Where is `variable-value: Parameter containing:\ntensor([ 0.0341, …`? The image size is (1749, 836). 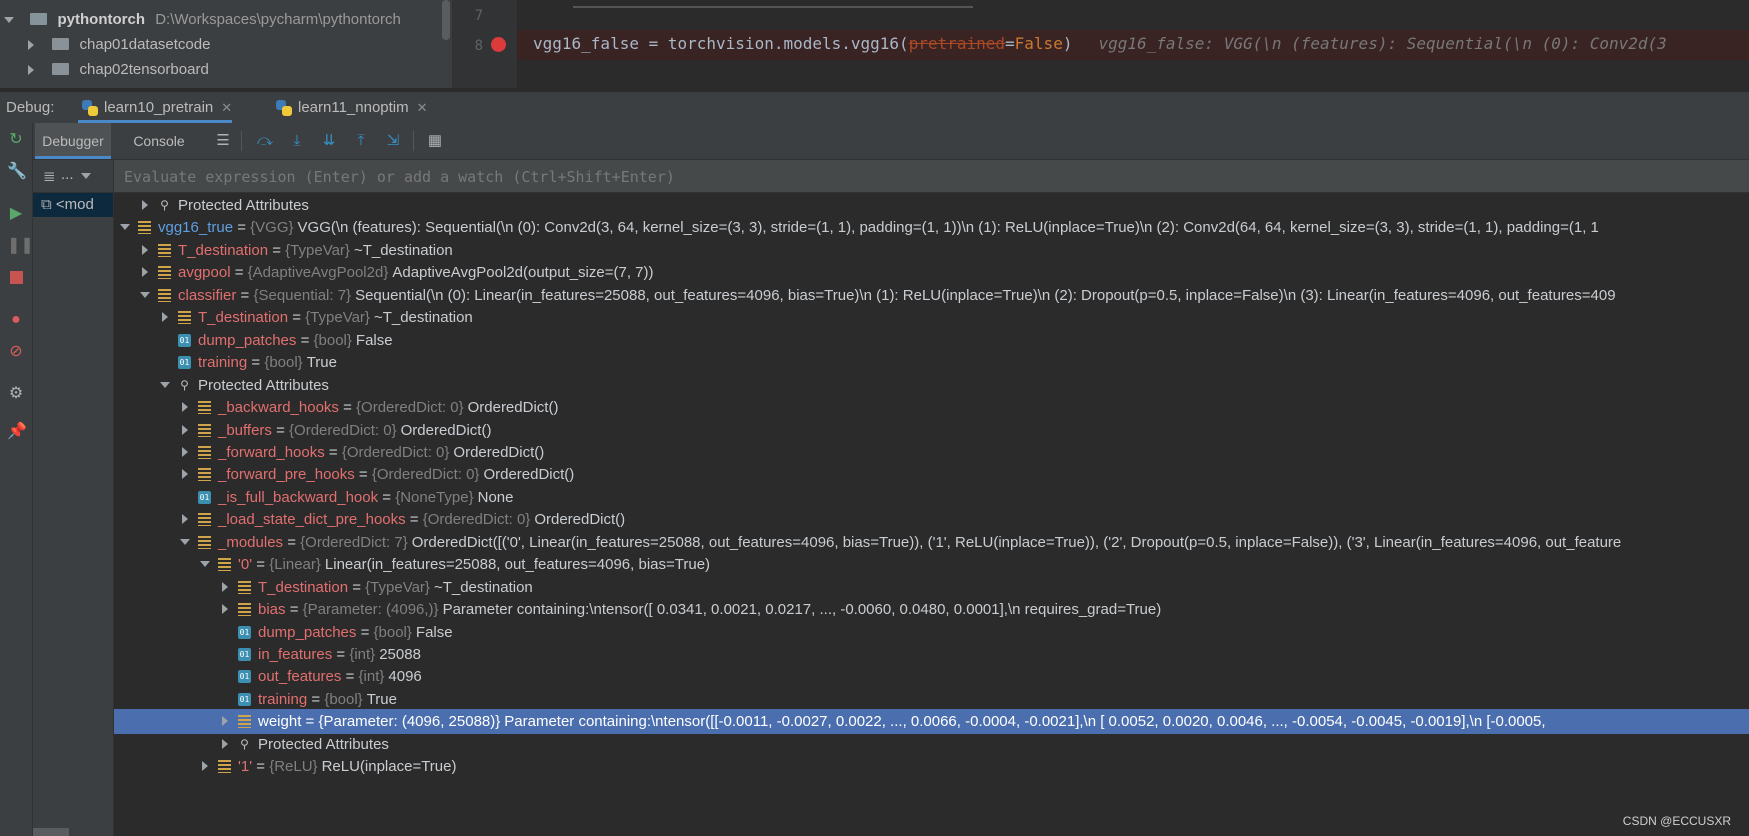
variable-value: Parameter containing:\ntensor([ 0.0341, … is located at coordinates (802, 609).